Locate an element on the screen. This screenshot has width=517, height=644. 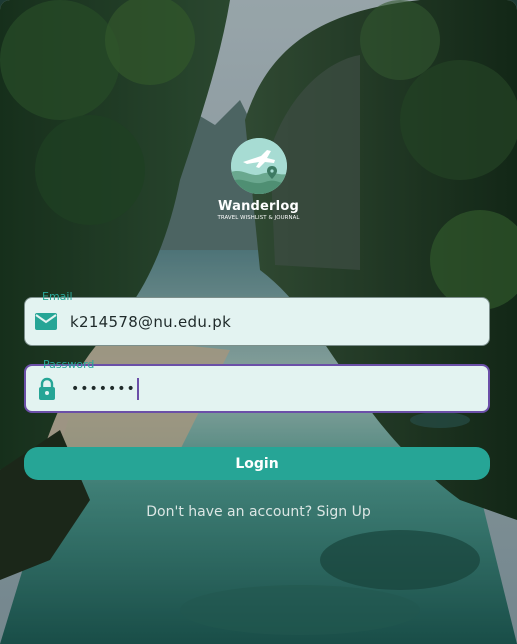
signup-row: Don't have an account? Sign Up is located at coordinates (258, 512).